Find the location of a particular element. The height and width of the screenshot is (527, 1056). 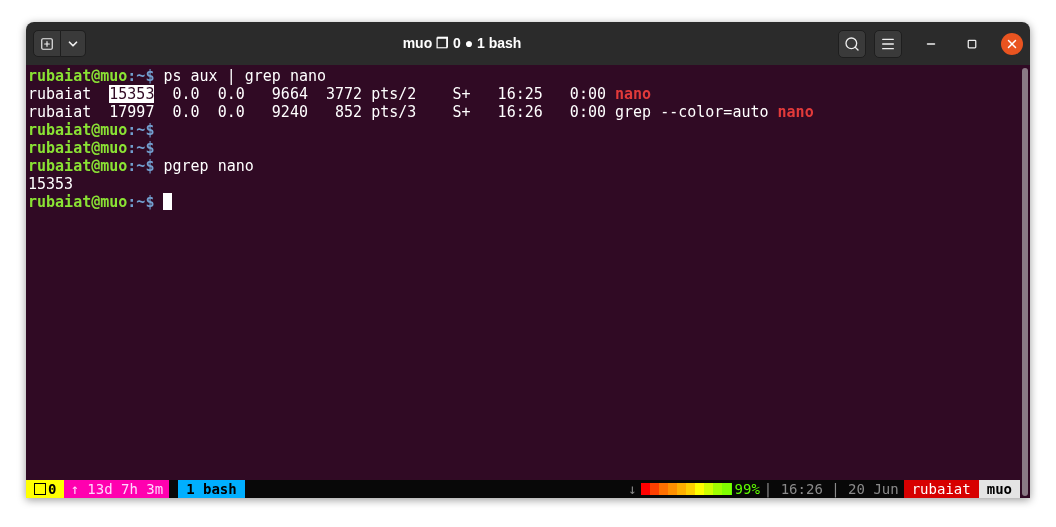

new-tab-button is located at coordinates (47, 43).